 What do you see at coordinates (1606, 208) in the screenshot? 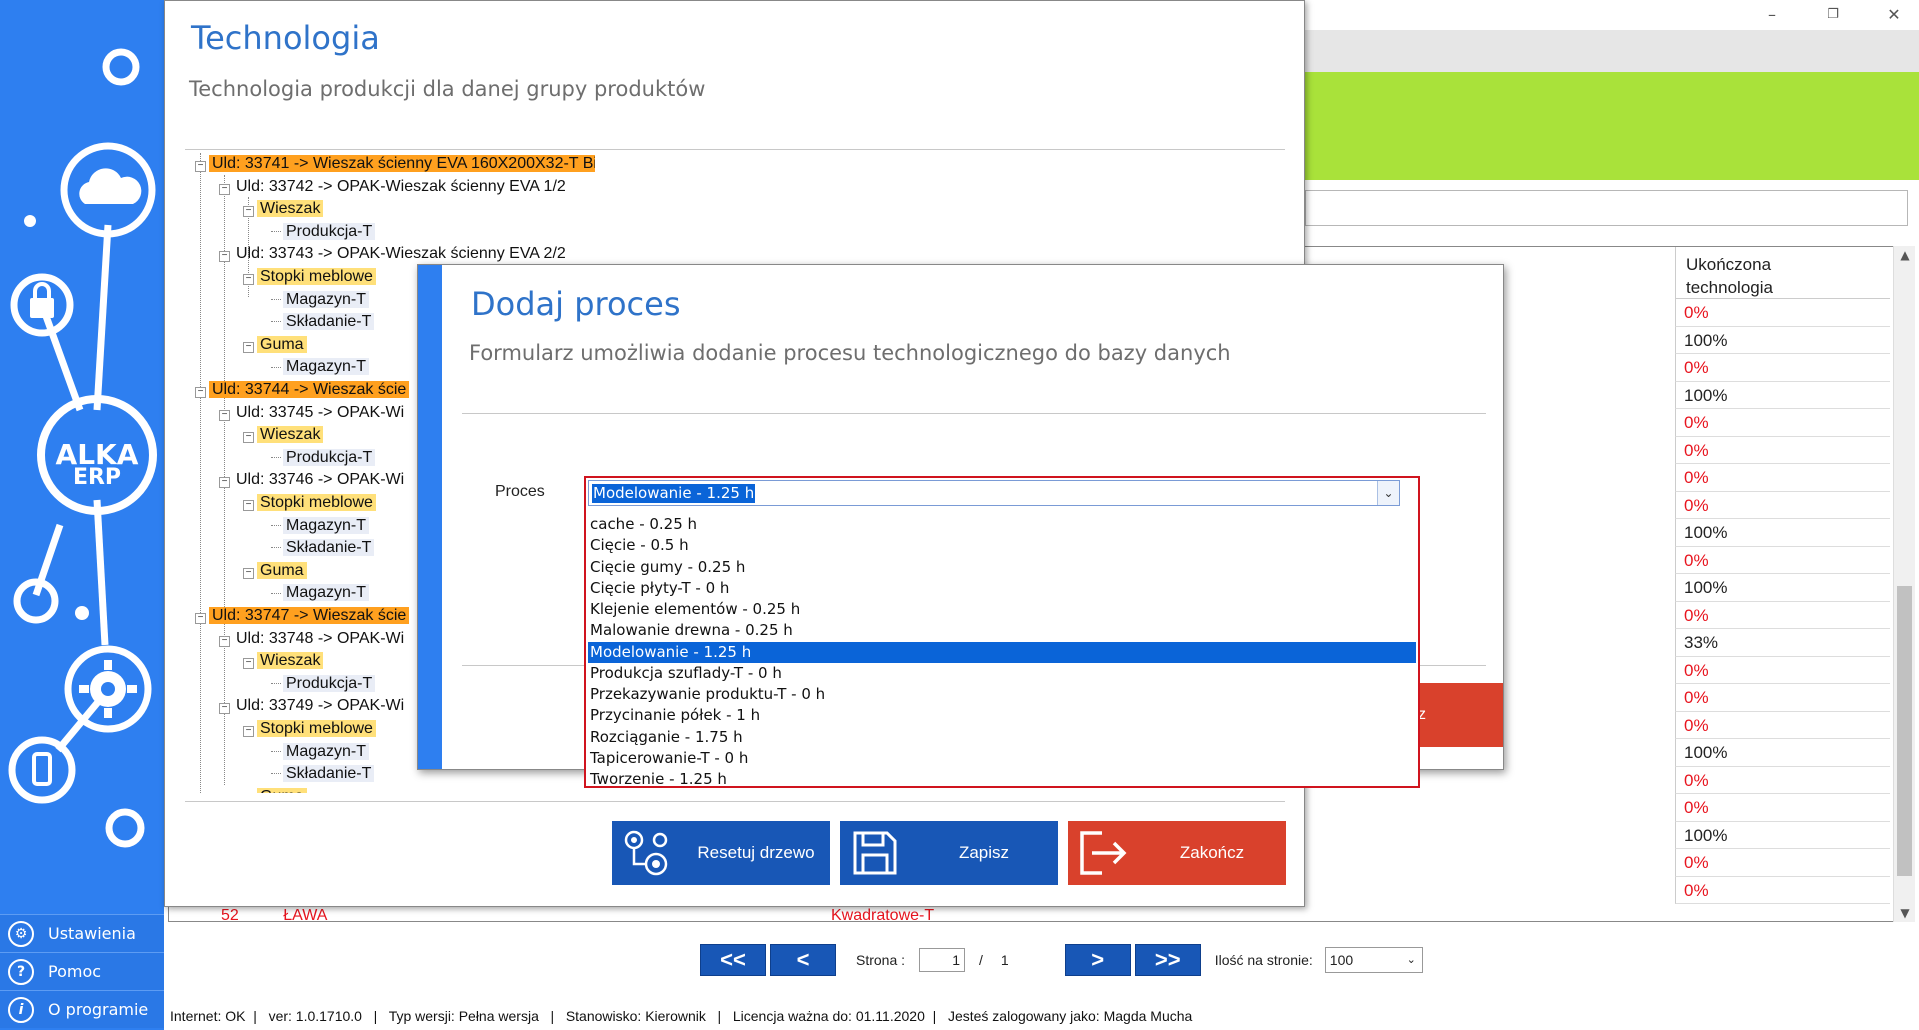
I see `search-input` at bounding box center [1606, 208].